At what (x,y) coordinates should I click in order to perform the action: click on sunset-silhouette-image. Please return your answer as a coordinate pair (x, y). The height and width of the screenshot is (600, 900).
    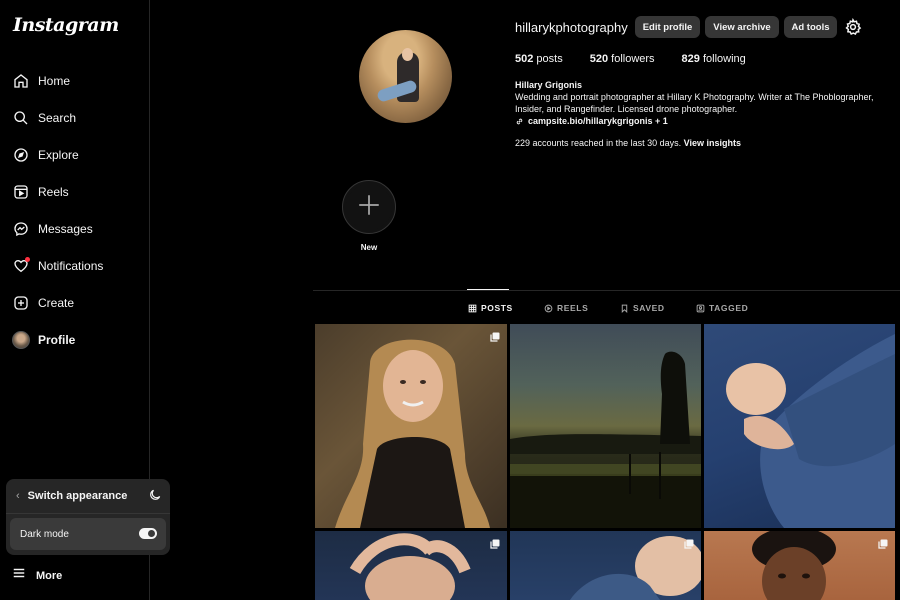
    Looking at the image, I should click on (605, 439).